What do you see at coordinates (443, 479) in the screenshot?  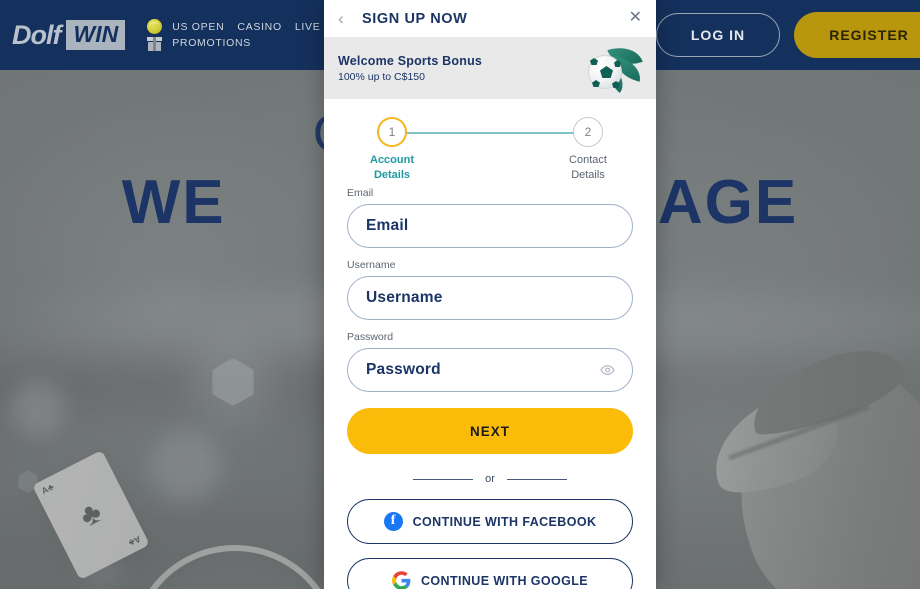 I see `divider-line-left` at bounding box center [443, 479].